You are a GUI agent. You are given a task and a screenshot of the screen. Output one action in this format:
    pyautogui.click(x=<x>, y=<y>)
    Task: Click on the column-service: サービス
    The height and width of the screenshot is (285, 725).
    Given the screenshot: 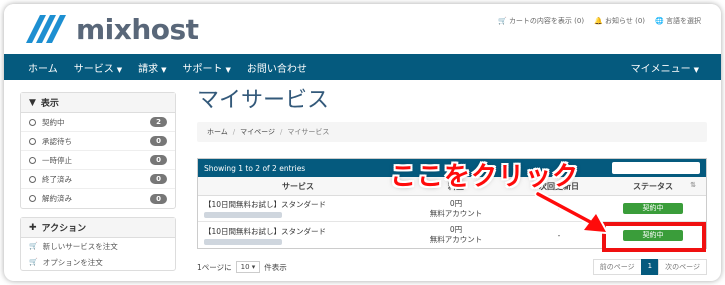 What is the action you would take?
    pyautogui.click(x=298, y=186)
    